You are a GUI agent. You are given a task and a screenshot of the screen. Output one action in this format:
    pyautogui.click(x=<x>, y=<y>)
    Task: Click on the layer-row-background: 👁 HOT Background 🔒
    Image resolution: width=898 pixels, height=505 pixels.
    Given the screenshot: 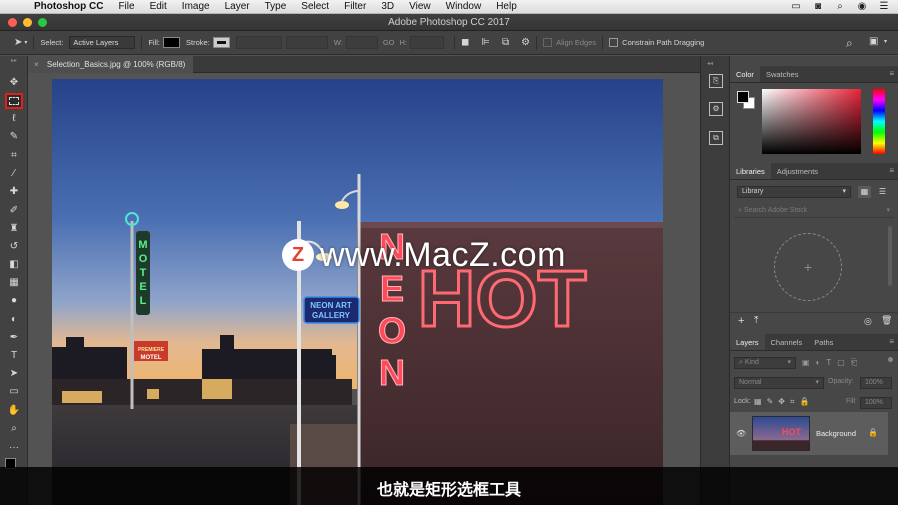 What is the action you would take?
    pyautogui.click(x=809, y=433)
    